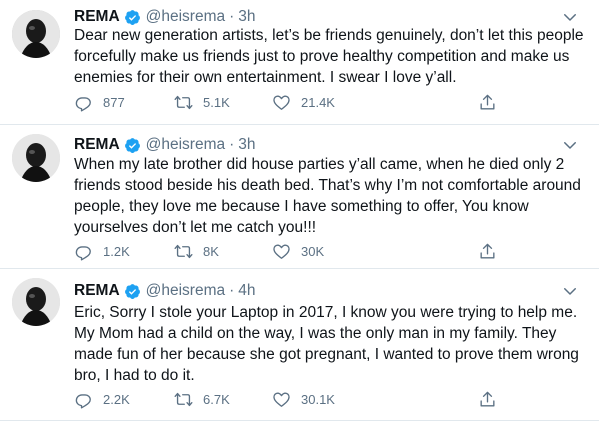  Describe the element at coordinates (216, 102) in the screenshot. I see `retweet-count: 5.1K` at that location.